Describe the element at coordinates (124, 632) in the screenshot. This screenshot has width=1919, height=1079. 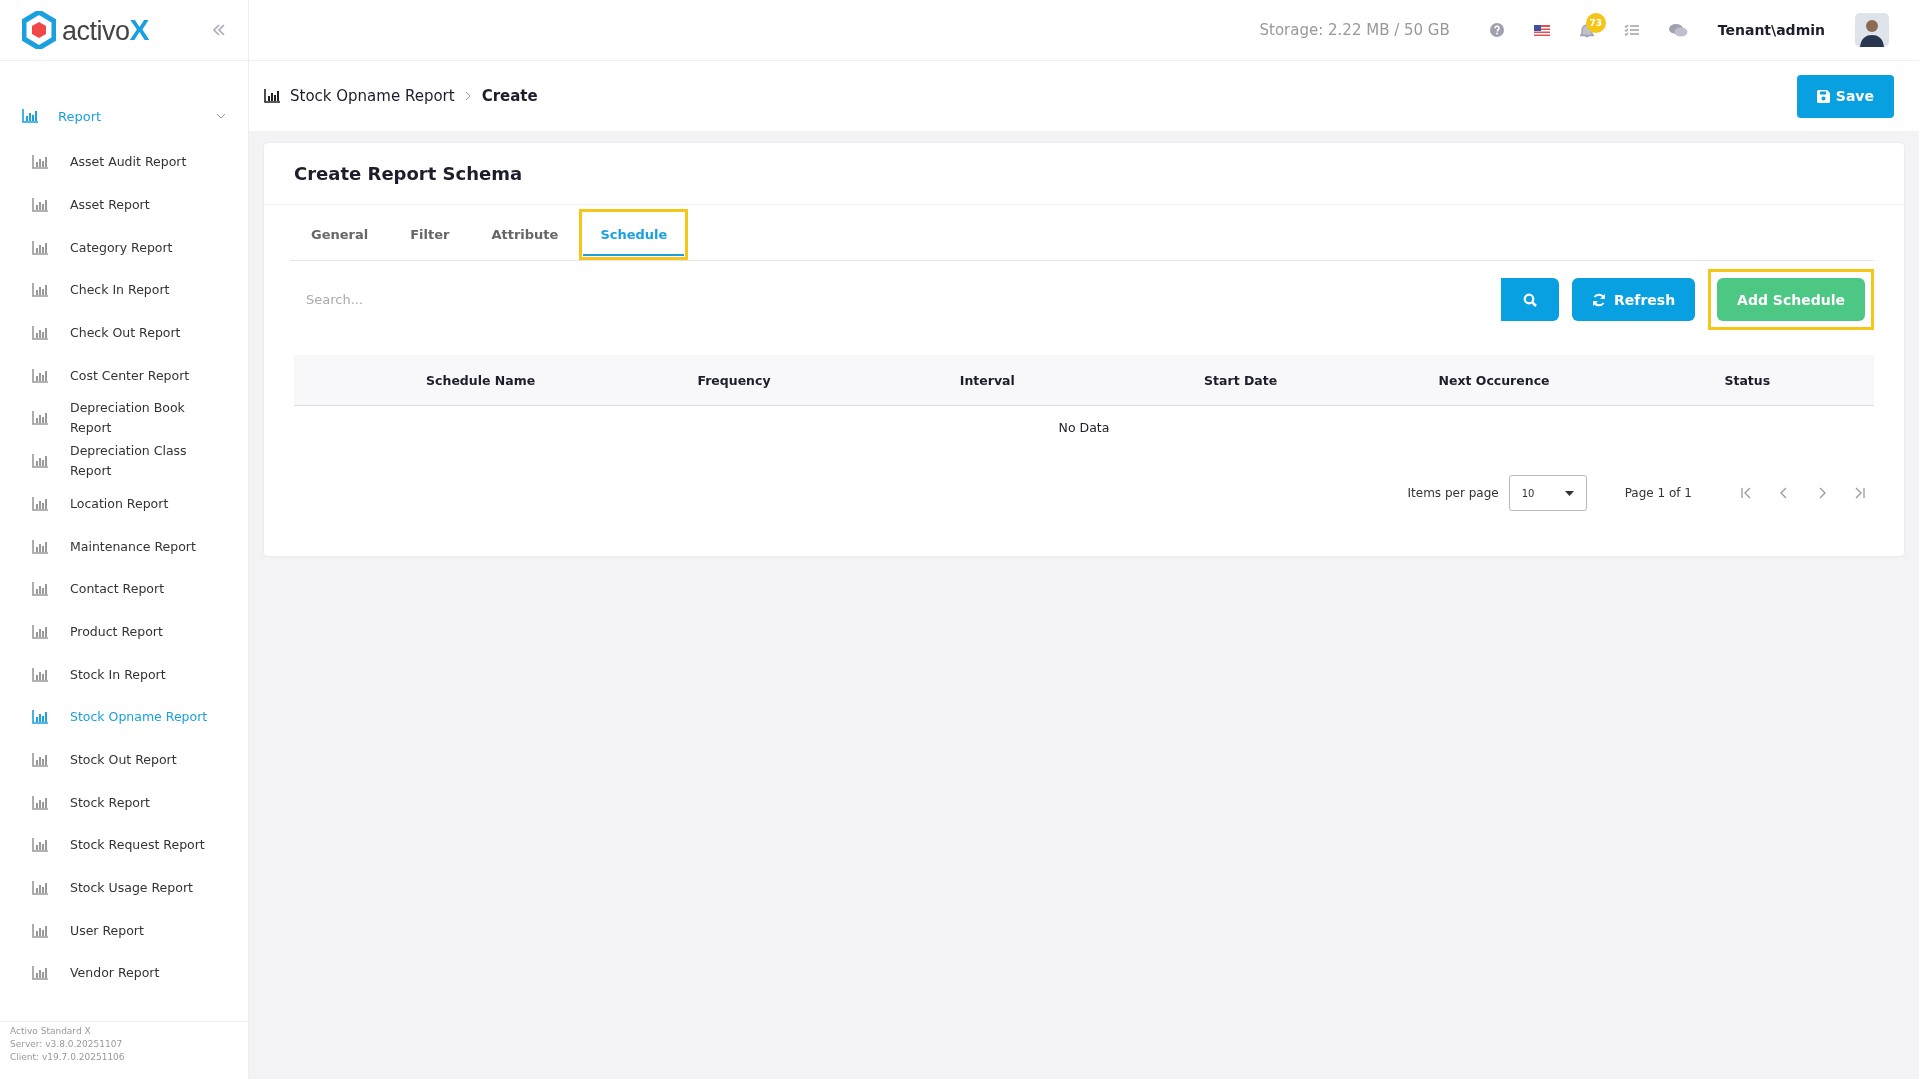
I see `sidebar-item: Product Report` at that location.